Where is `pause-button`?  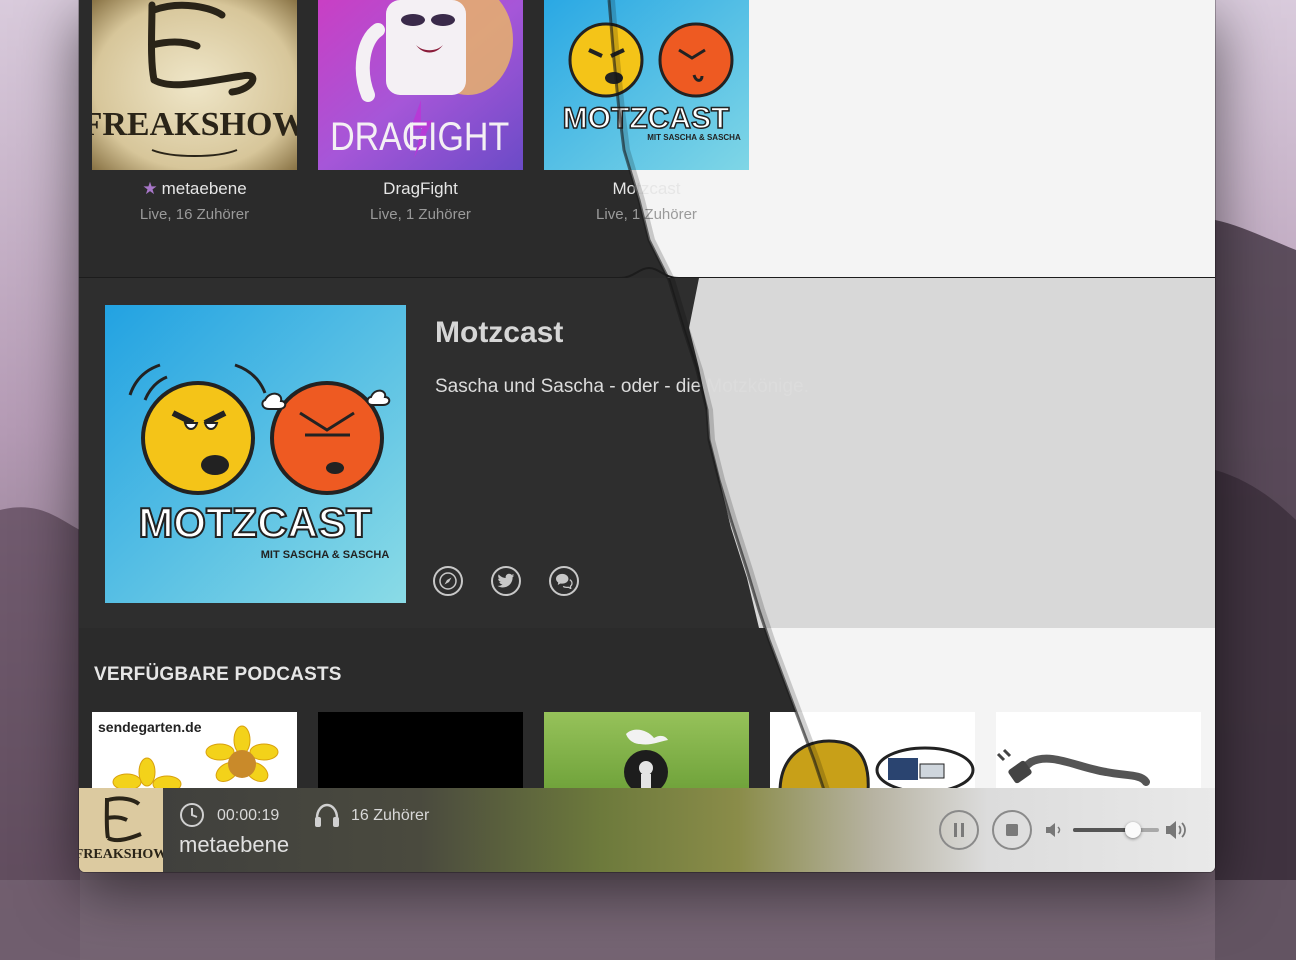 pause-button is located at coordinates (959, 830).